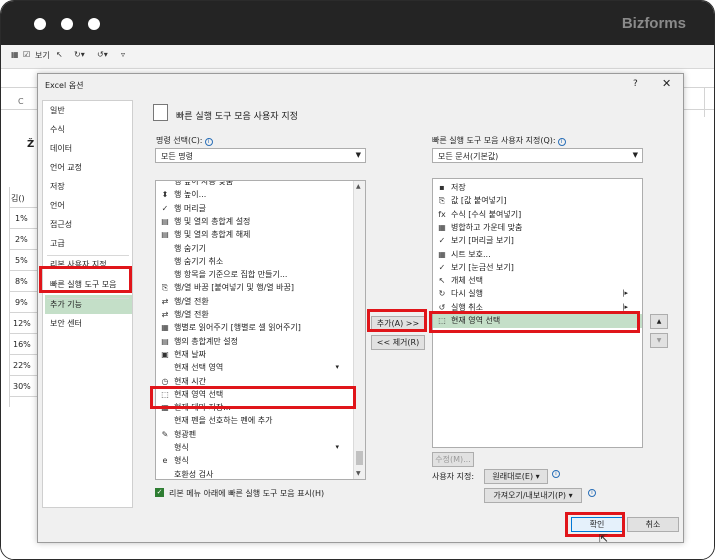 The width and height of the screenshot is (715, 560). I want to click on list-item: 현재 선택 영역 ▾, so click(254, 368).